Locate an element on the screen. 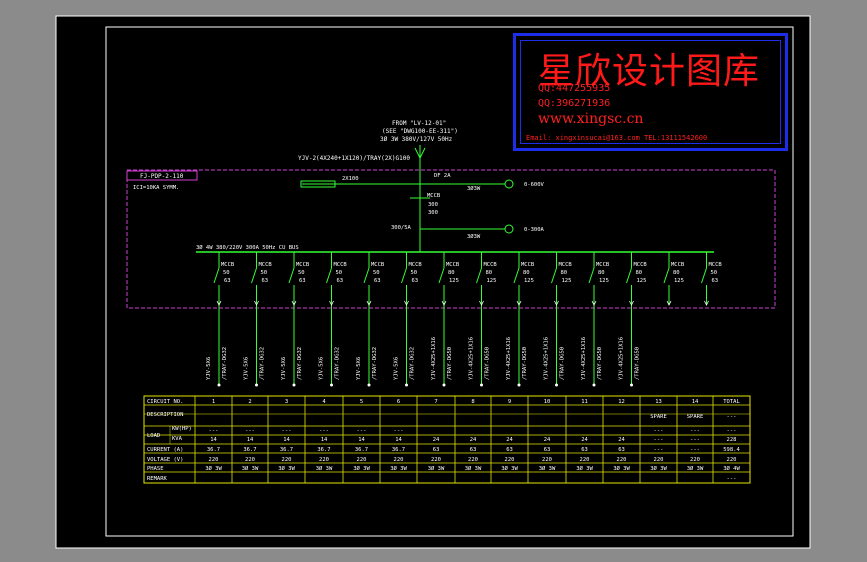 Image resolution: width=867 pixels, height=562 pixels. row-label: REMARK is located at coordinates (157, 479).